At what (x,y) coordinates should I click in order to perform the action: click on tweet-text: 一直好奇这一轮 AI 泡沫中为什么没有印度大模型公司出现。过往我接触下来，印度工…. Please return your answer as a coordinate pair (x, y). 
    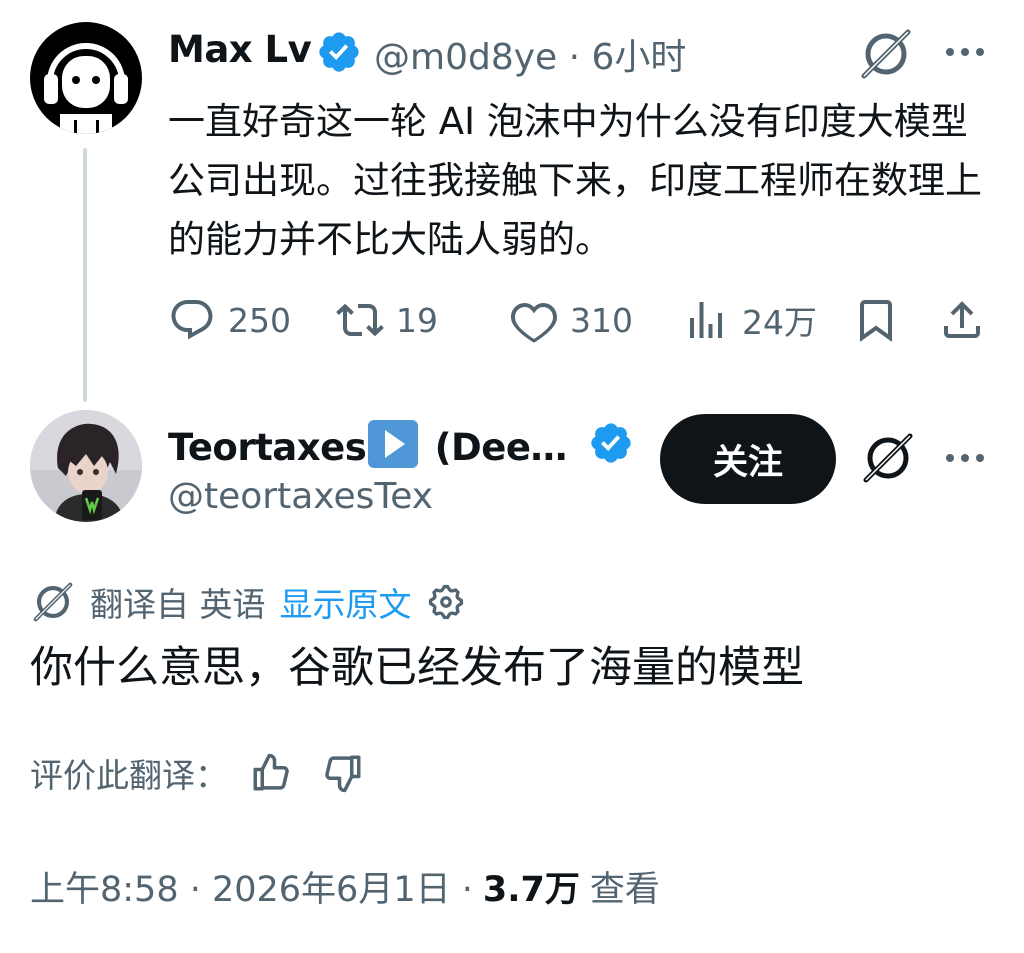
    Looking at the image, I should click on (575, 180).